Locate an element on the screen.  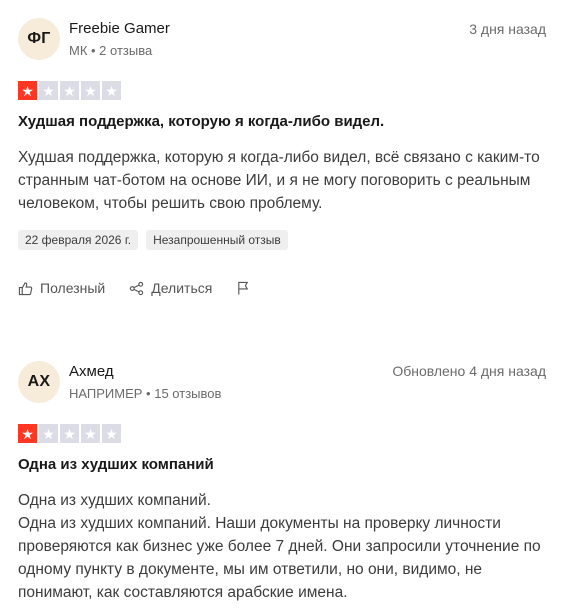
share-icon is located at coordinates (136, 288).